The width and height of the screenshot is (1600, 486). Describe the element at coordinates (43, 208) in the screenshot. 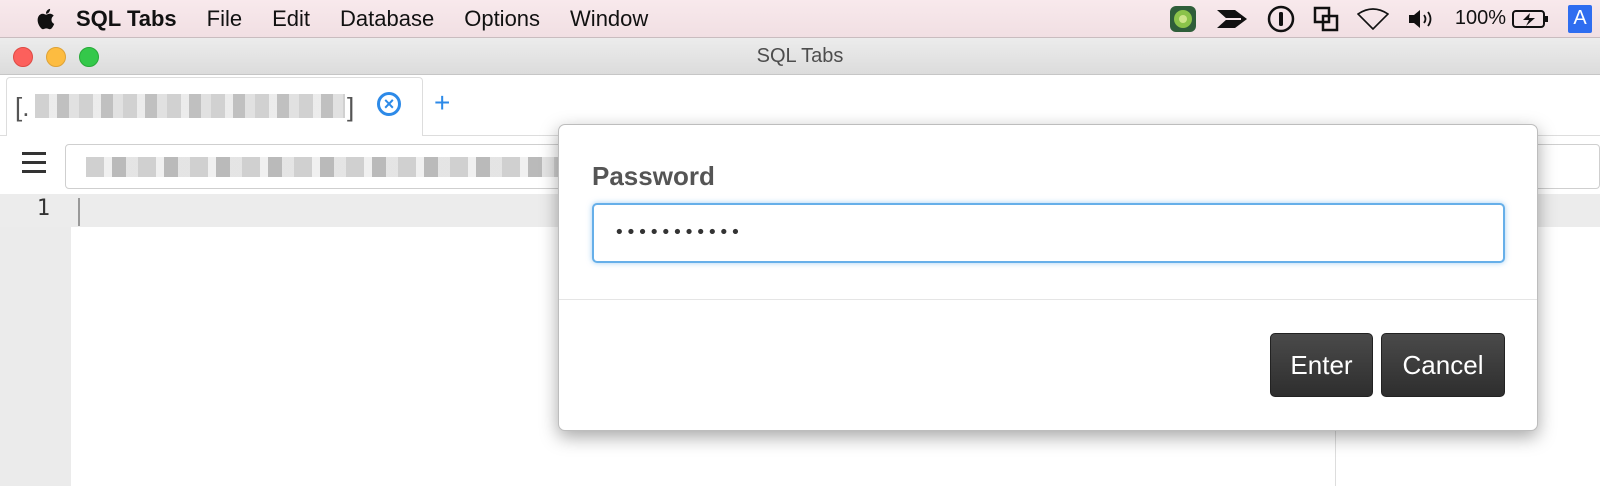

I see `line-number: 1` at that location.